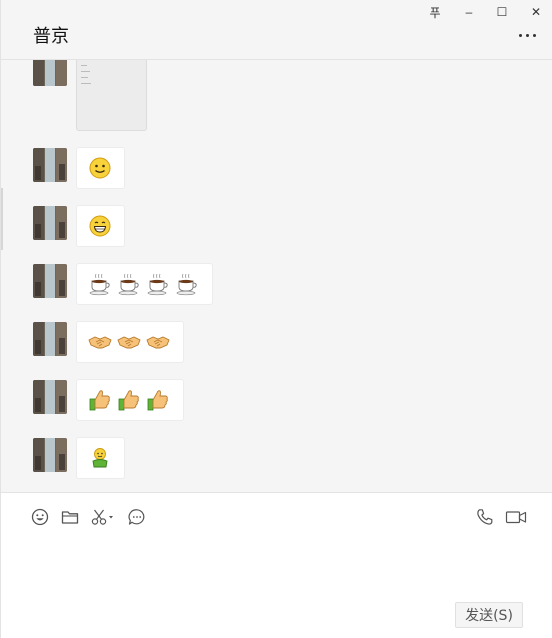 This screenshot has width=552, height=638. I want to click on grin-emoji, so click(100, 226).